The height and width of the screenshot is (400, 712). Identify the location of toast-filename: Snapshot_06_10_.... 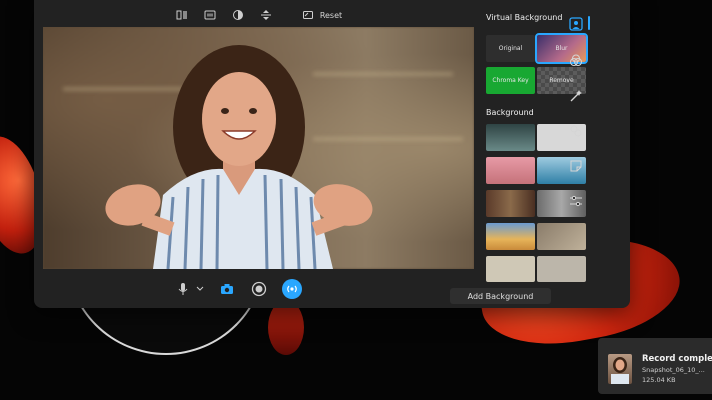
(673, 370).